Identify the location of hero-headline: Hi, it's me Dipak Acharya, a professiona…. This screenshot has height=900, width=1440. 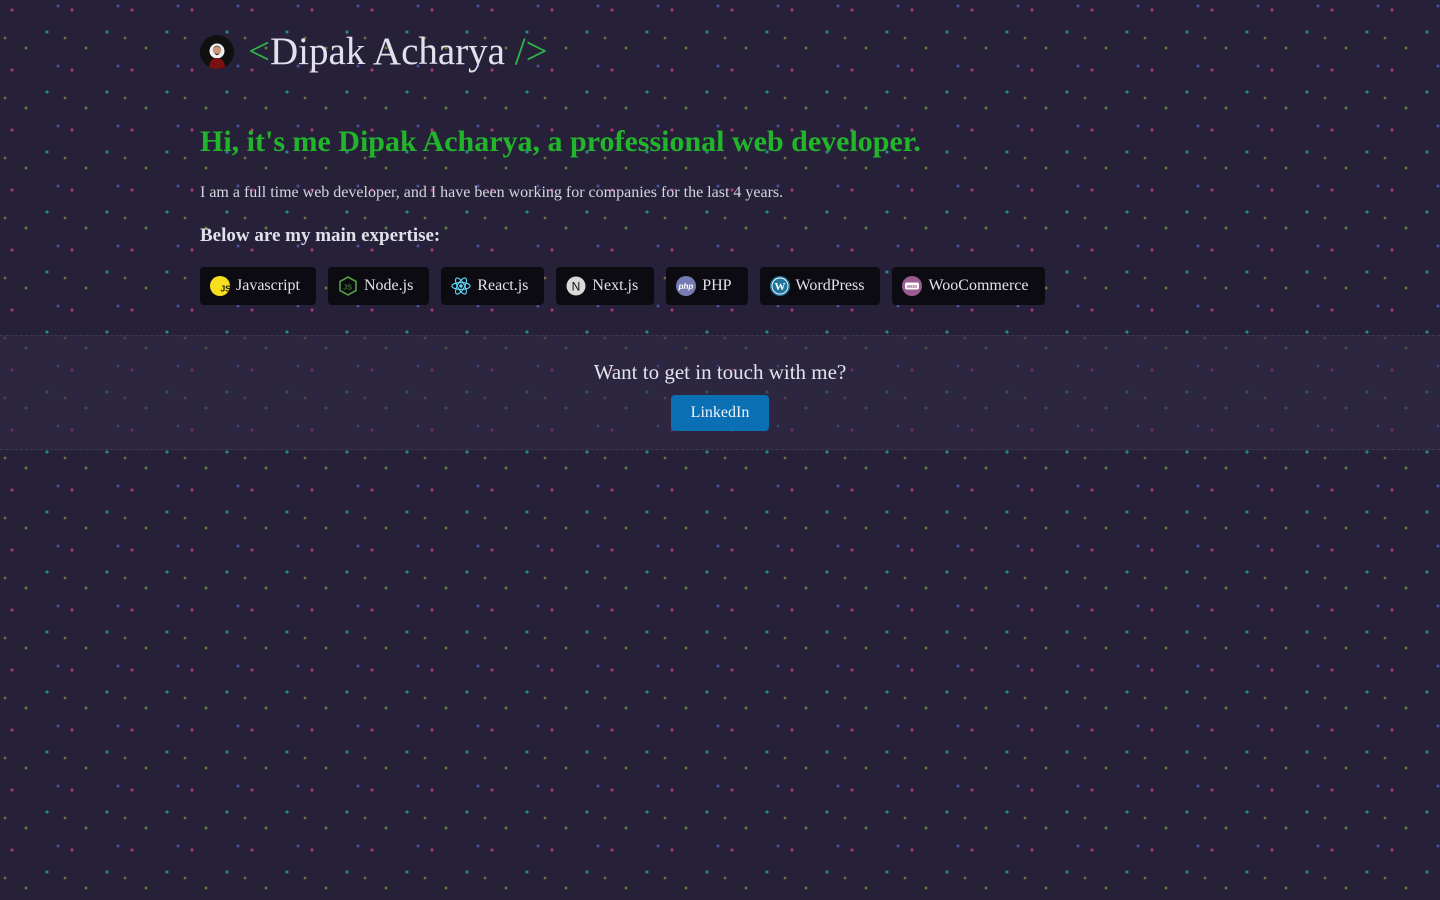
(560, 141).